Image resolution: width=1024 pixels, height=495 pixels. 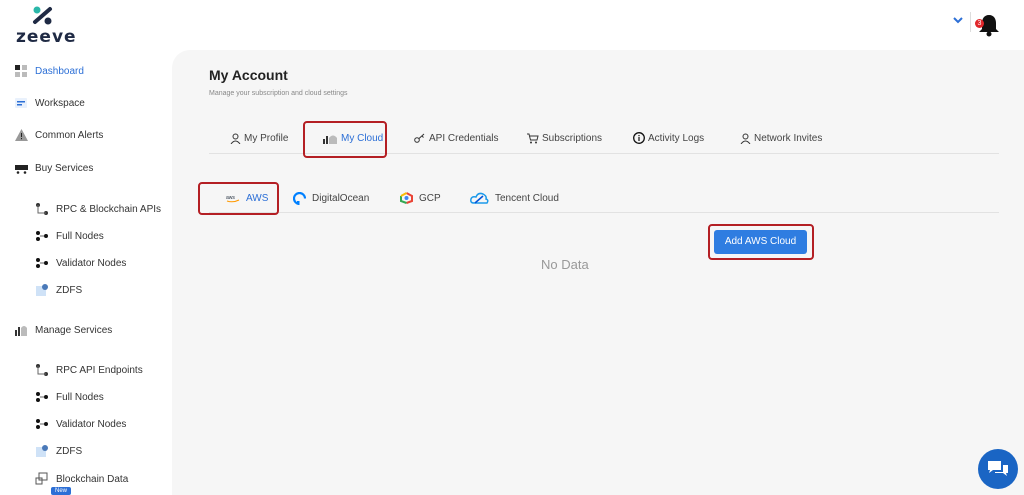 I want to click on chat-widget-button, so click(x=998, y=469).